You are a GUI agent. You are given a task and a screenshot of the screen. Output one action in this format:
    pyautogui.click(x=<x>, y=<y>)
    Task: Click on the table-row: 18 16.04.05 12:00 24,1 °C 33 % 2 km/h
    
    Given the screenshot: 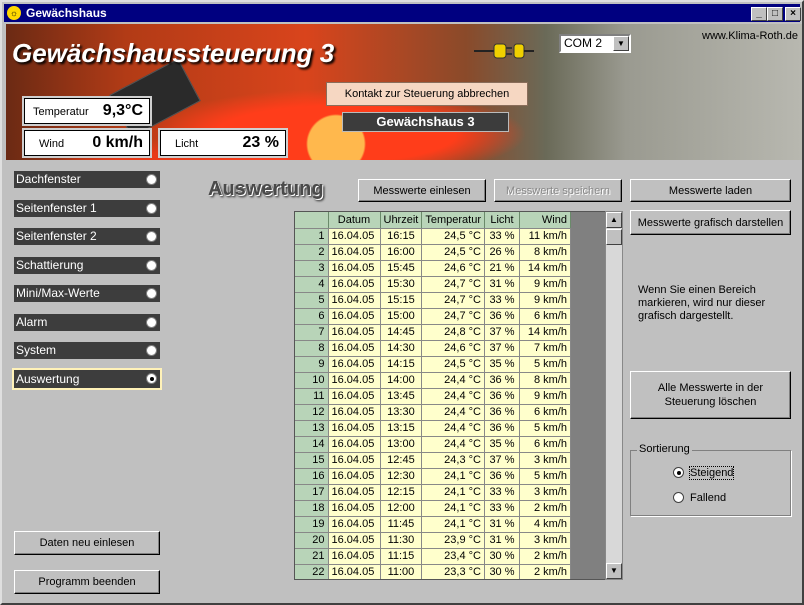 What is the action you would take?
    pyautogui.click(x=433, y=508)
    